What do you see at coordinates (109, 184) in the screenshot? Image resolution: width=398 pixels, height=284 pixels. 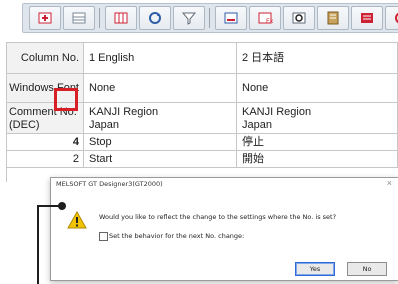 I see `dialog-title: MELSOFT GT Designer3(GT2000)` at bounding box center [109, 184].